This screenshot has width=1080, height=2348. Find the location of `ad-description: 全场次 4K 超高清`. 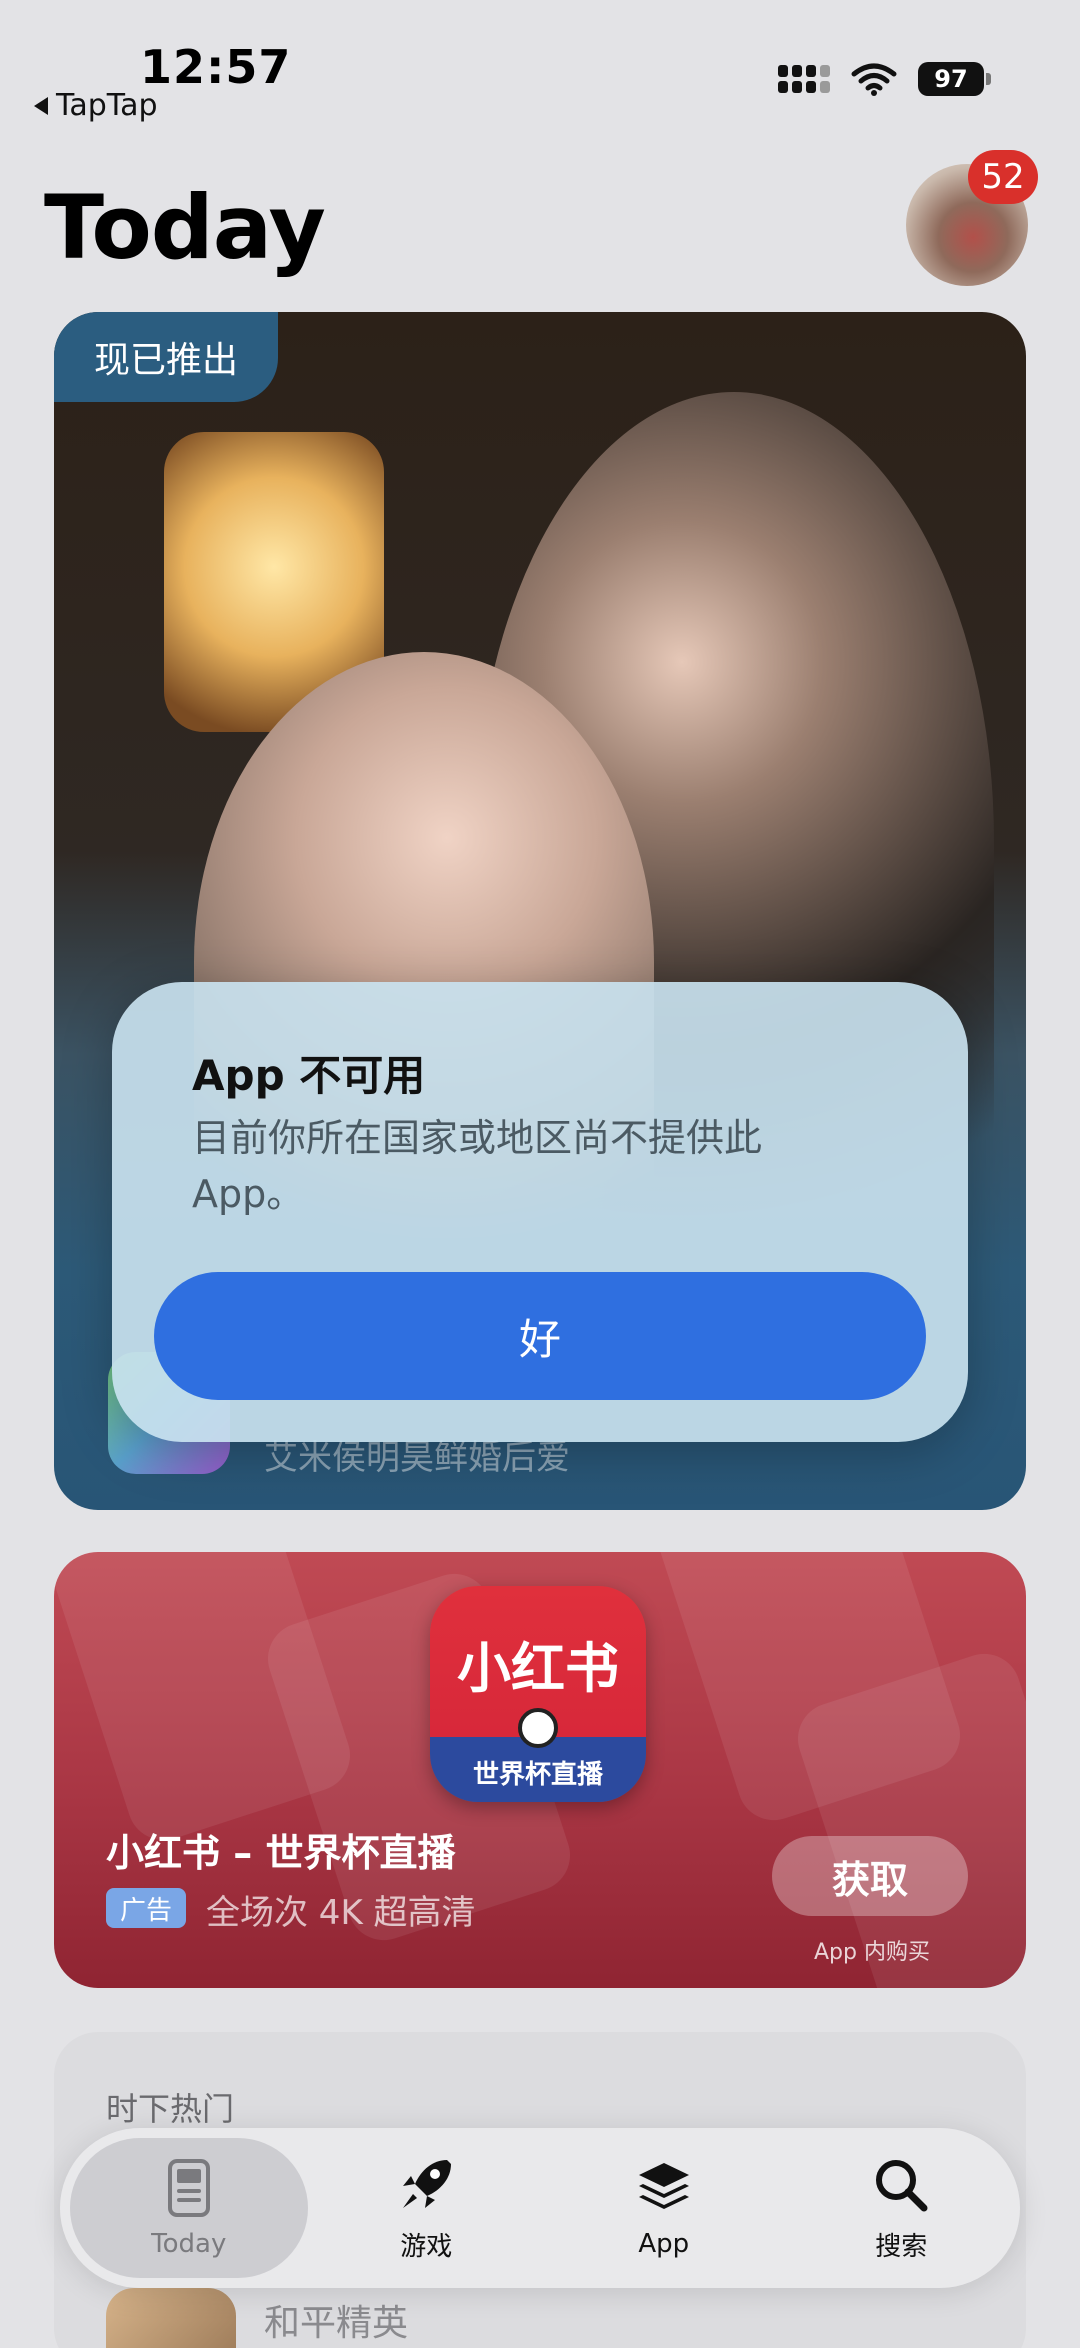

ad-description: 全场次 4K 超高清 is located at coordinates (341, 1913).